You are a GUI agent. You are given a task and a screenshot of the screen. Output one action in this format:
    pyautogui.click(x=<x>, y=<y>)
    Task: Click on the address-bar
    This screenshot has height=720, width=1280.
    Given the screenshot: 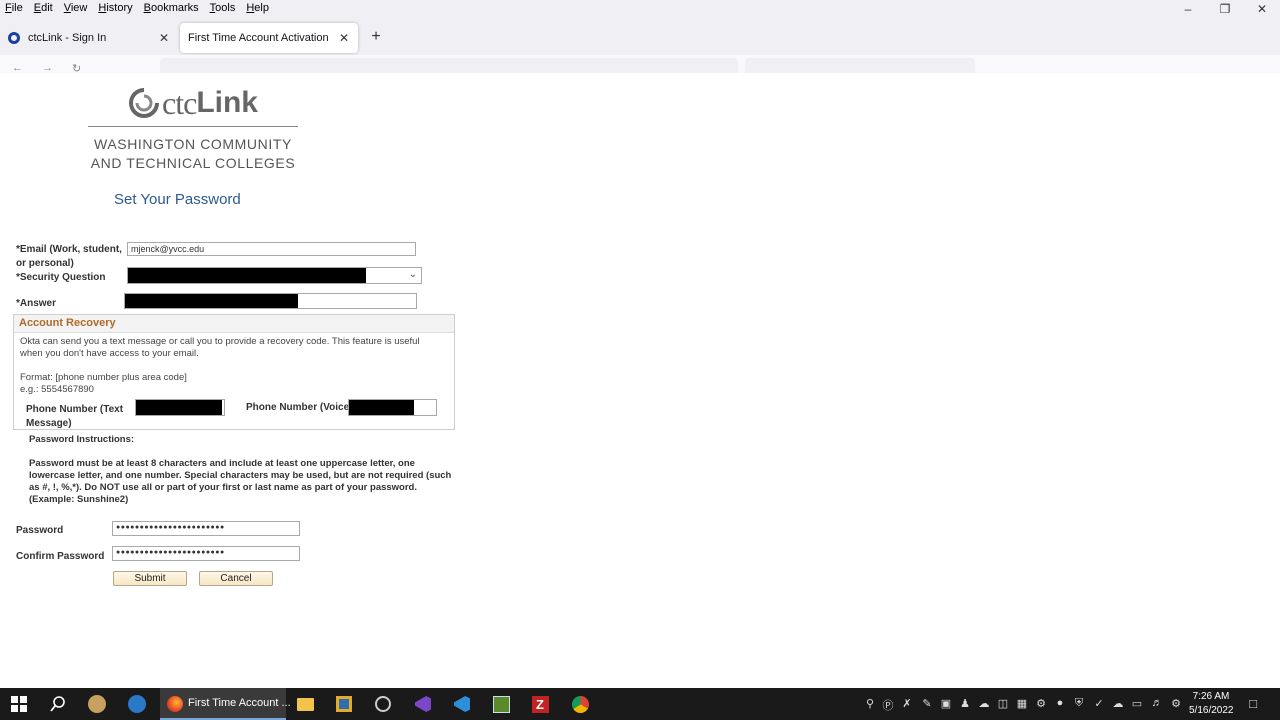 What is the action you would take?
    pyautogui.click(x=449, y=65)
    